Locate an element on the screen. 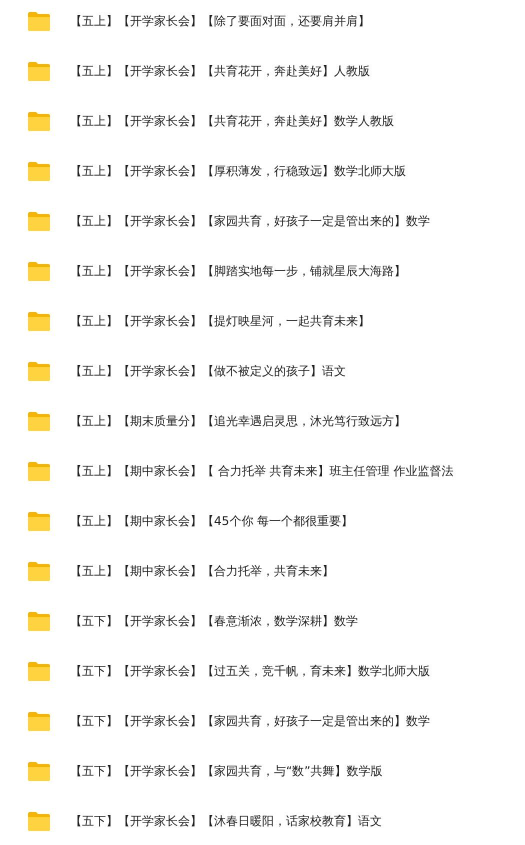  folder-name: 【五下】【开学家长会】【春意渐浓，数学深耕】数学 is located at coordinates (214, 621).